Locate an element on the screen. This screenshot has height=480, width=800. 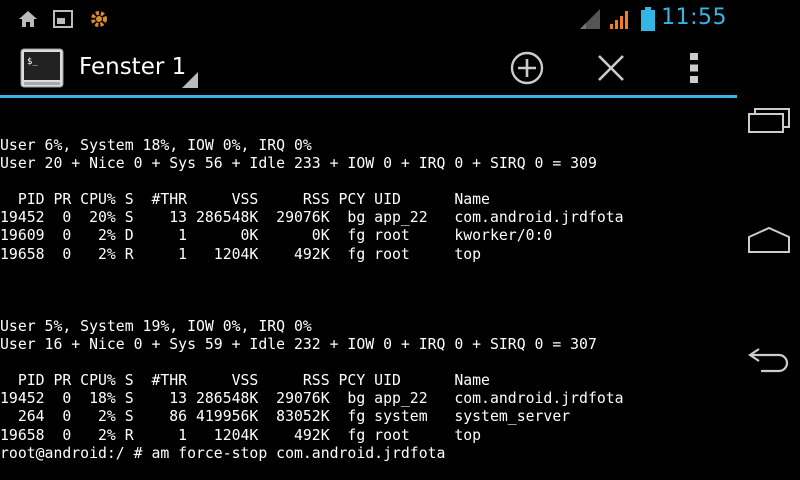
add-window-icon is located at coordinates (527, 68).